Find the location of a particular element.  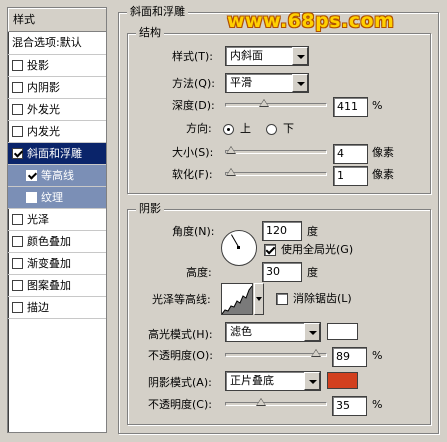

highlight-opacity-input: 89 is located at coordinates (349, 357).